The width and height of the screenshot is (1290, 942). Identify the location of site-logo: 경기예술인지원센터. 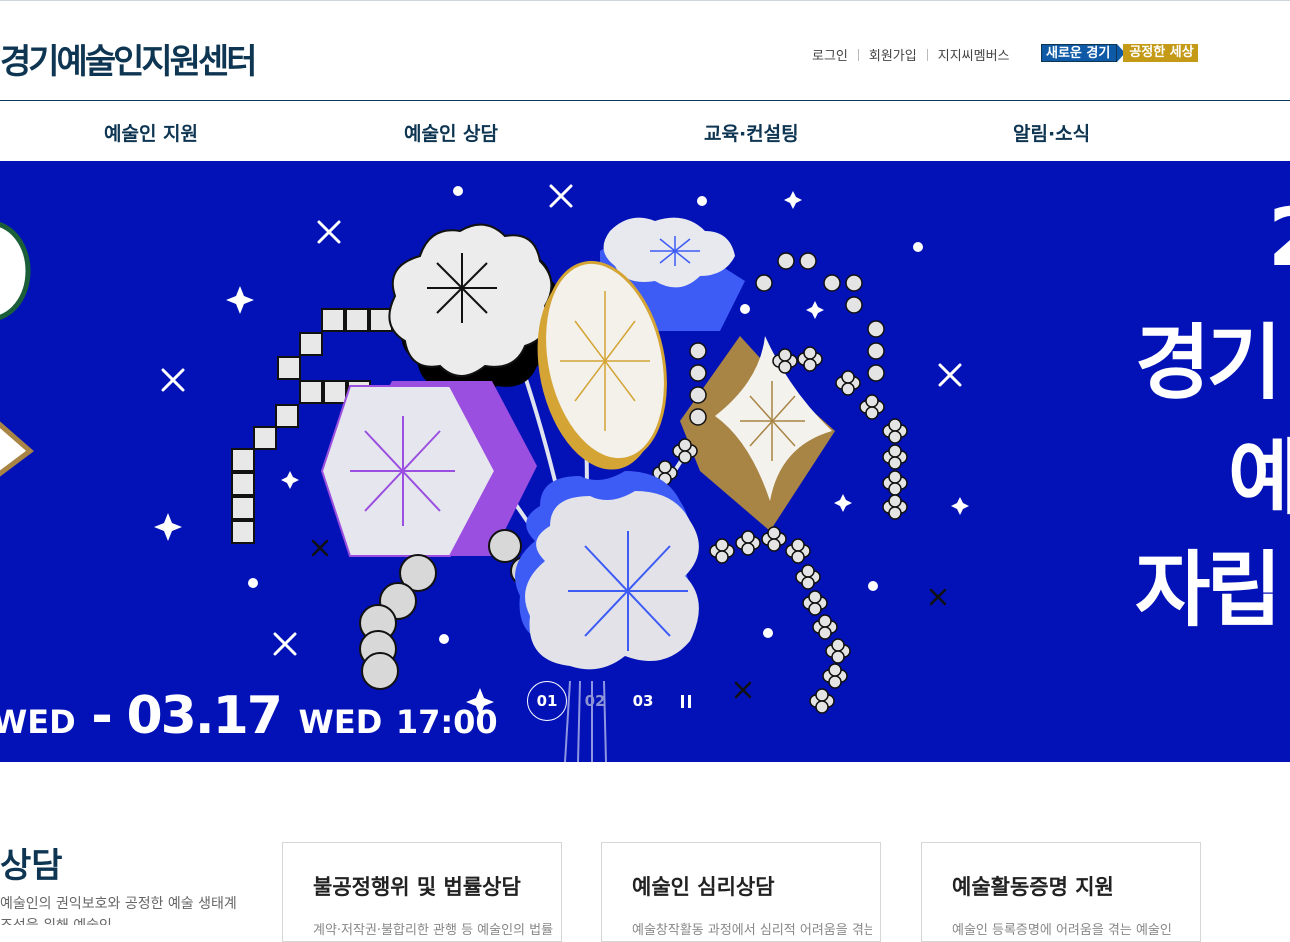
(129, 58).